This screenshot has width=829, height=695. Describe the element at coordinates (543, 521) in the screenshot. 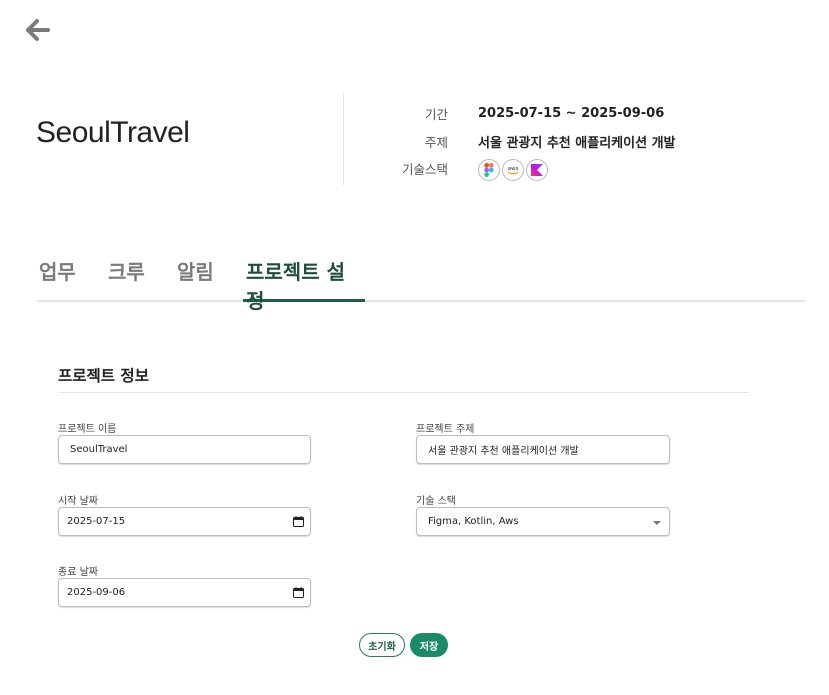

I see `tech-stack-select: Figma, Kotlin, Aws` at that location.